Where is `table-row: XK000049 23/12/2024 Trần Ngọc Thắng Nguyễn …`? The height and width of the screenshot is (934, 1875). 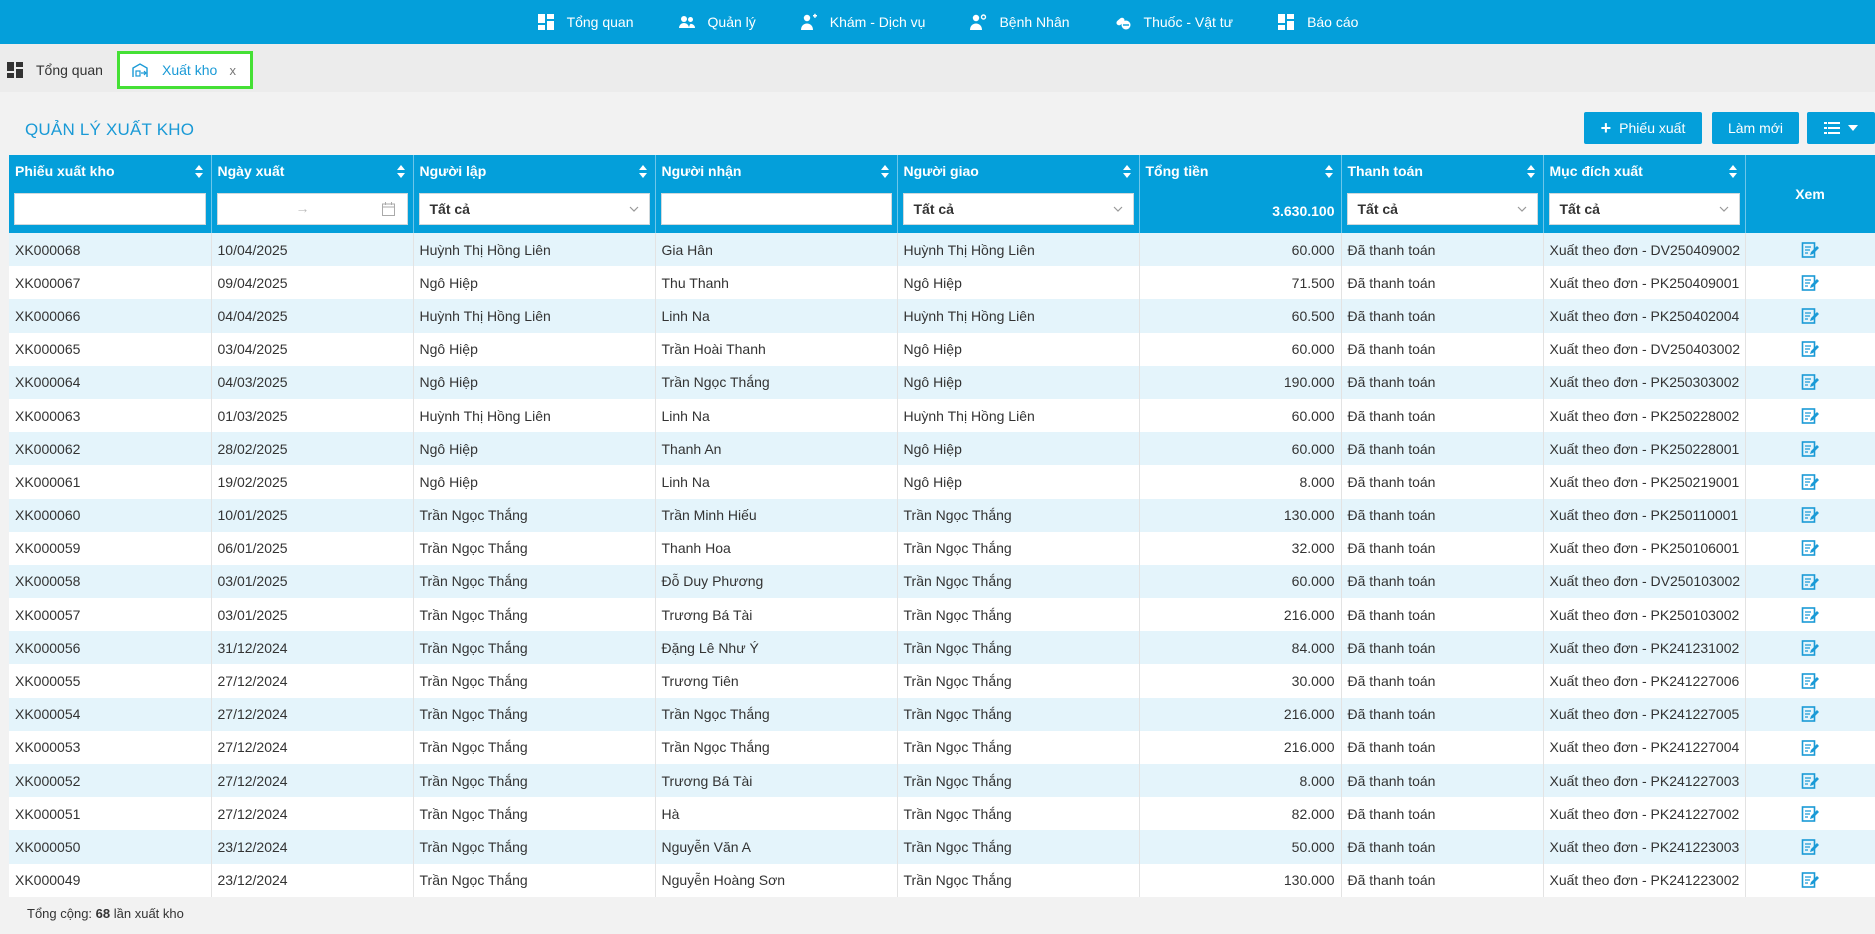 table-row: XK000049 23/12/2024 Trần Ngọc Thắng Nguyễn … is located at coordinates (942, 880).